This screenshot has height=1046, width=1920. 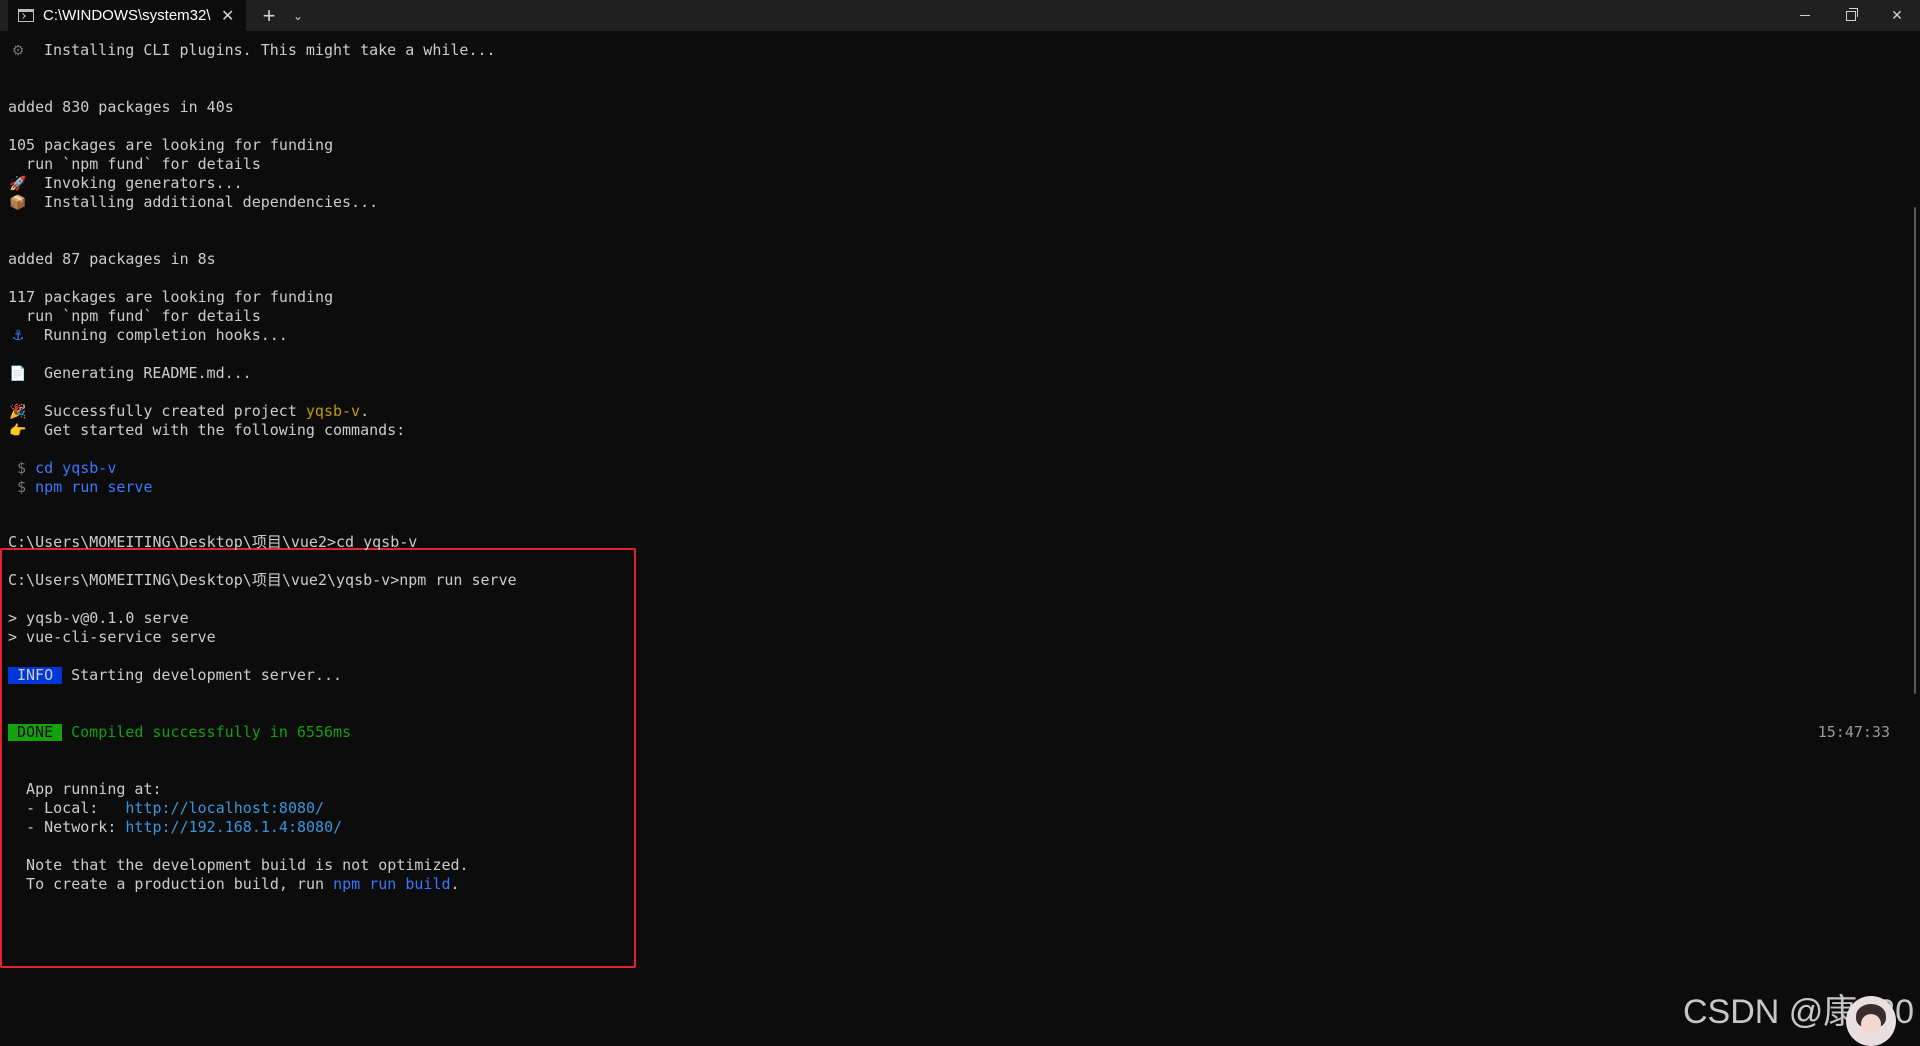 I want to click on info-badge: INFO, so click(x=35, y=675).